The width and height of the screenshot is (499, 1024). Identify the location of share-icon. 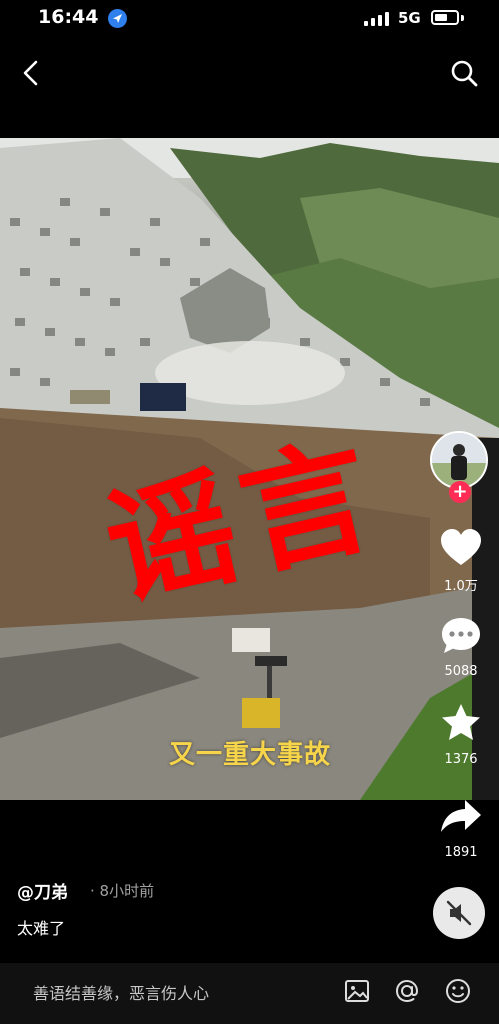
(461, 817).